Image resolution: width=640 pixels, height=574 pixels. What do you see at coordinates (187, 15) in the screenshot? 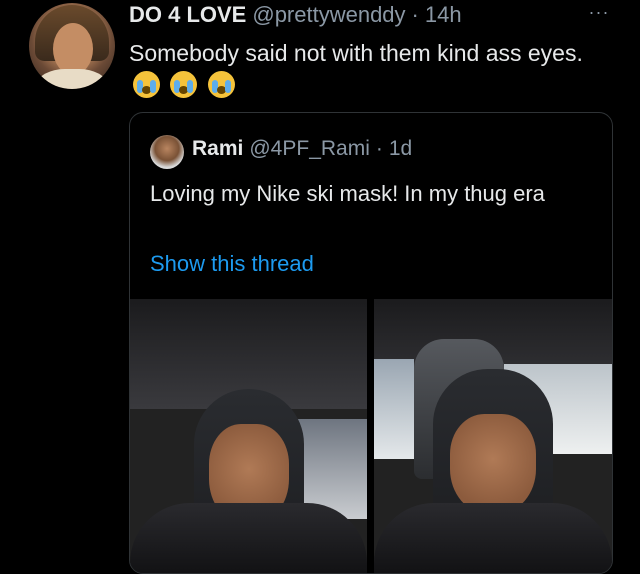
I see `author-name: DO 4 LOVE` at bounding box center [187, 15].